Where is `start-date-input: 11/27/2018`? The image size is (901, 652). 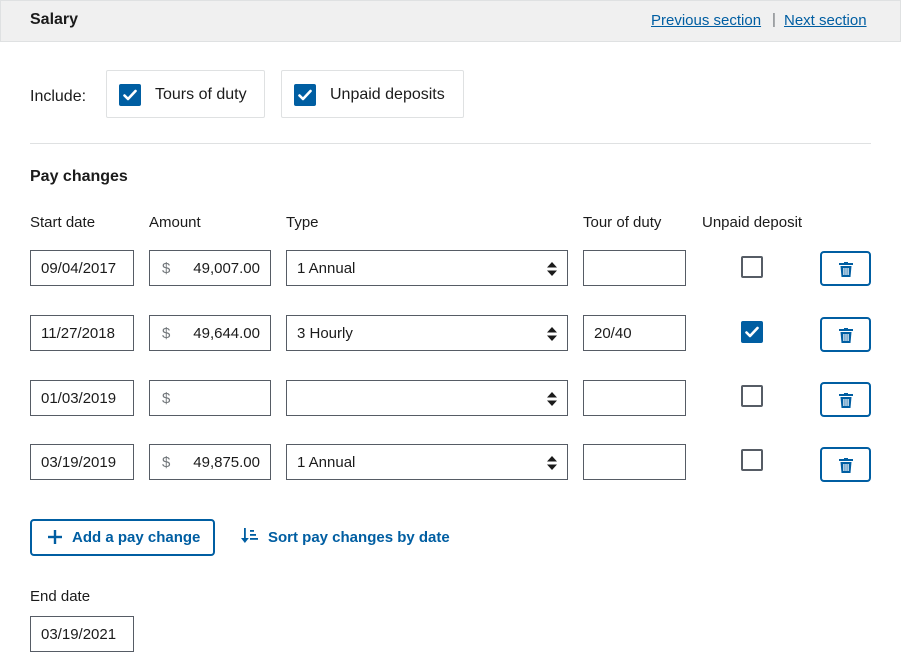 start-date-input: 11/27/2018 is located at coordinates (82, 333).